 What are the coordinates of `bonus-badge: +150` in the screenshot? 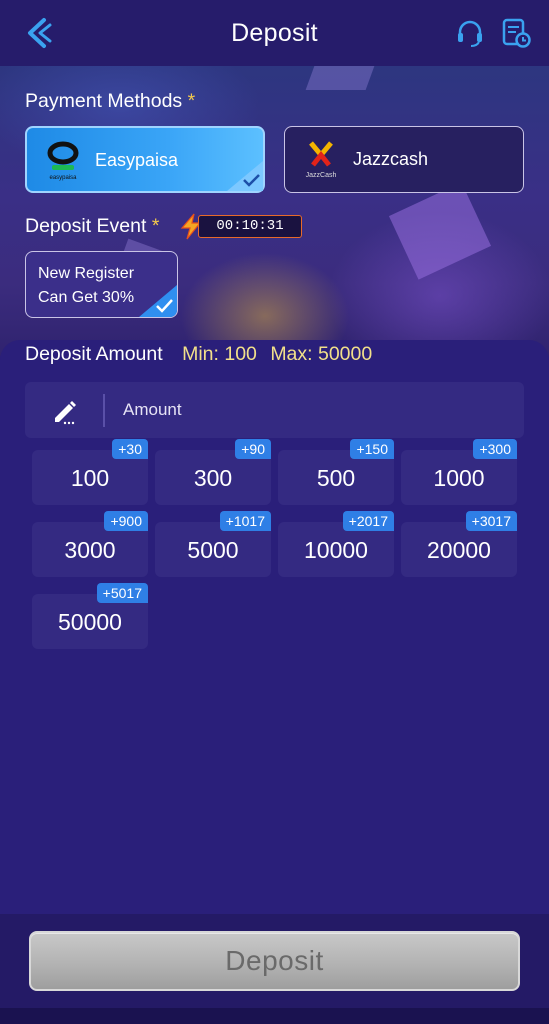 It's located at (372, 449).